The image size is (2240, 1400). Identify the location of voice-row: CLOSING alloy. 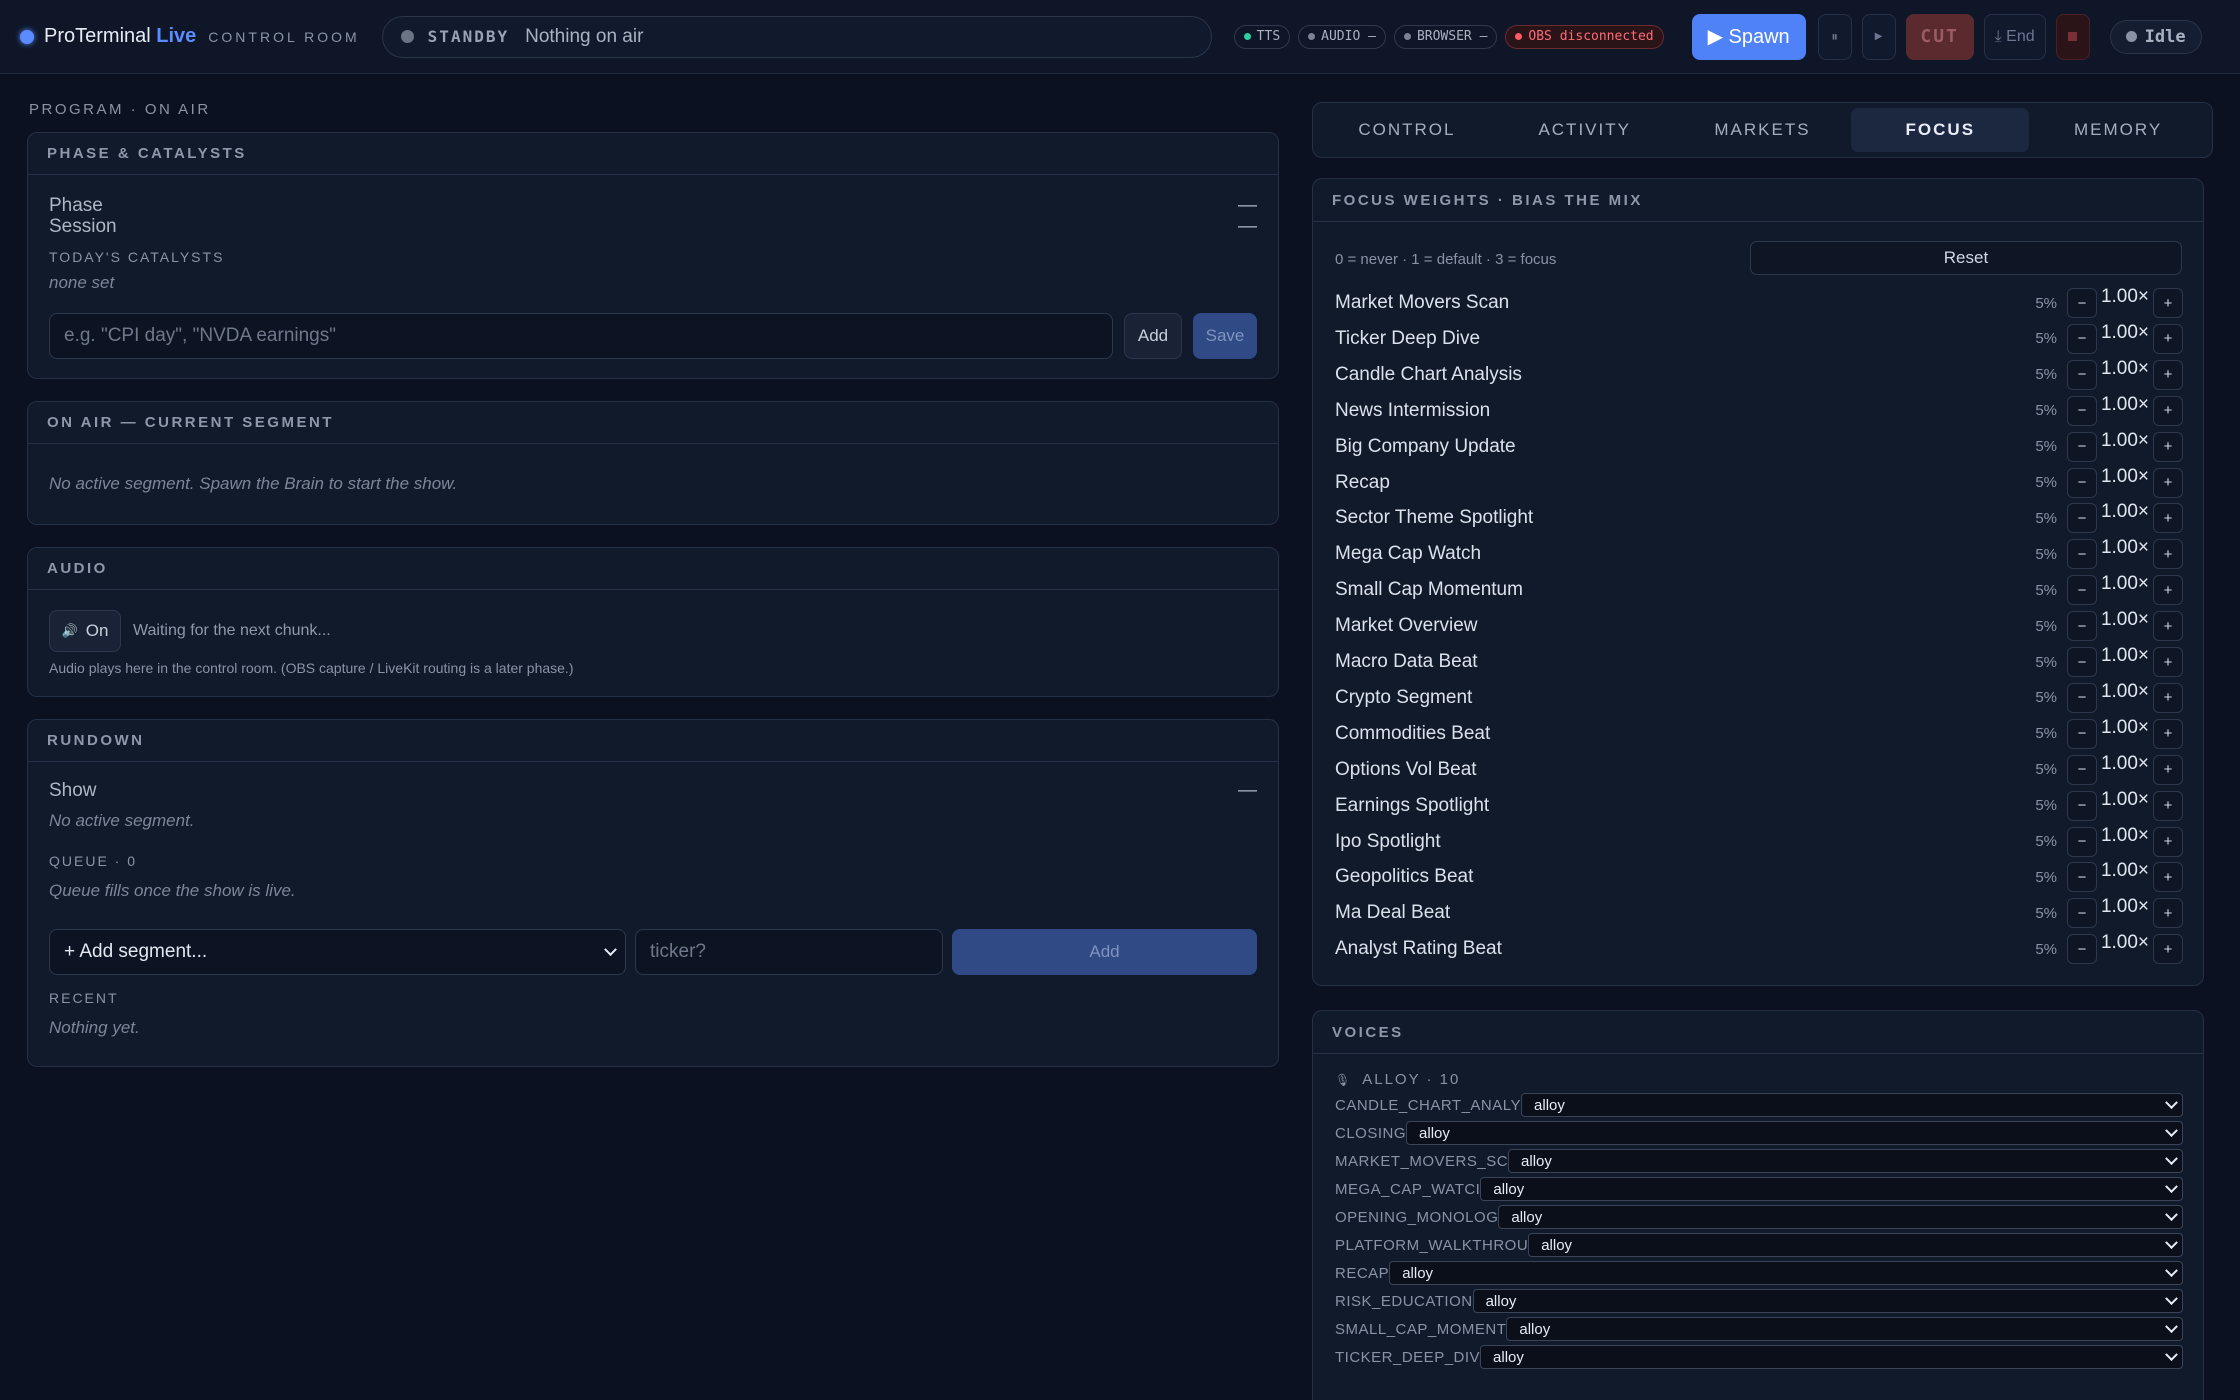
(1759, 1133).